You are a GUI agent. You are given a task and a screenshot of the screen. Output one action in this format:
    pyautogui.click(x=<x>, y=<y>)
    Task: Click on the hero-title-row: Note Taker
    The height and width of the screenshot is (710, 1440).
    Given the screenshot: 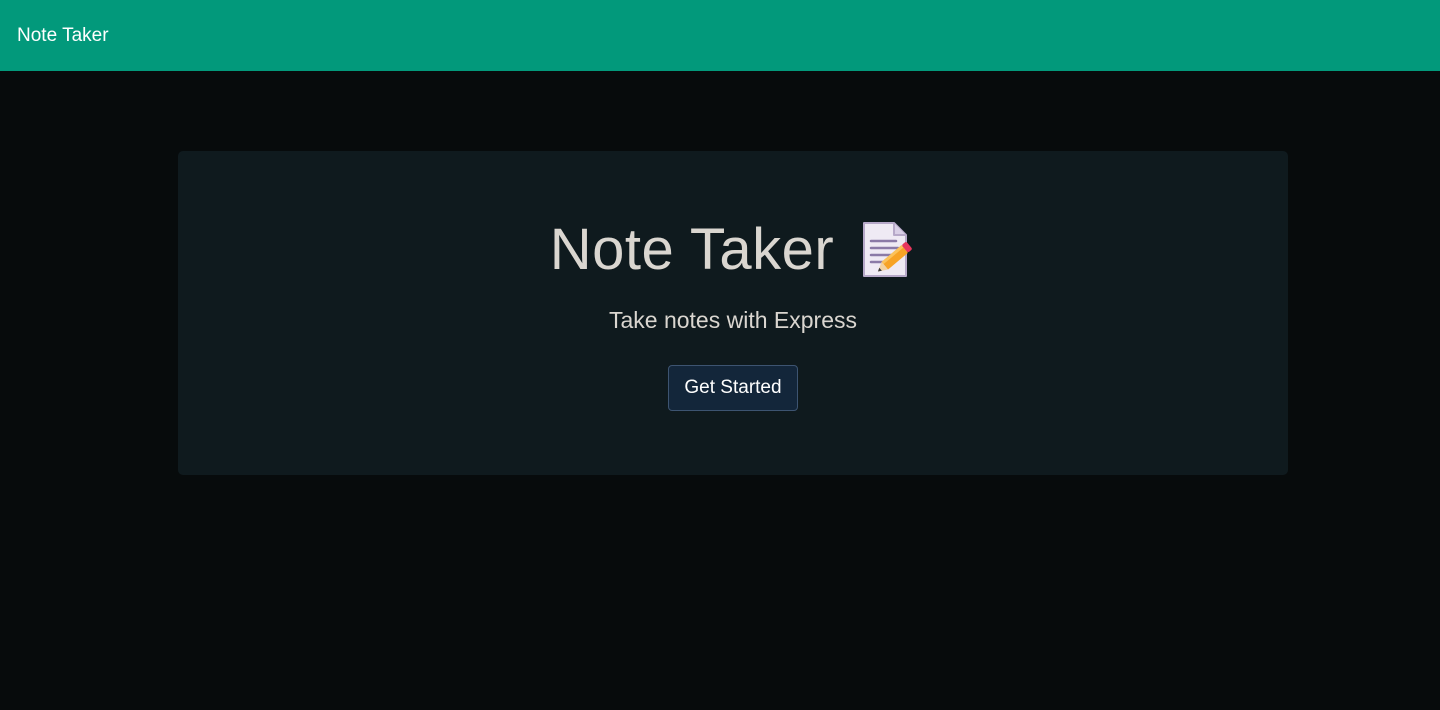 What is the action you would take?
    pyautogui.click(x=733, y=250)
    